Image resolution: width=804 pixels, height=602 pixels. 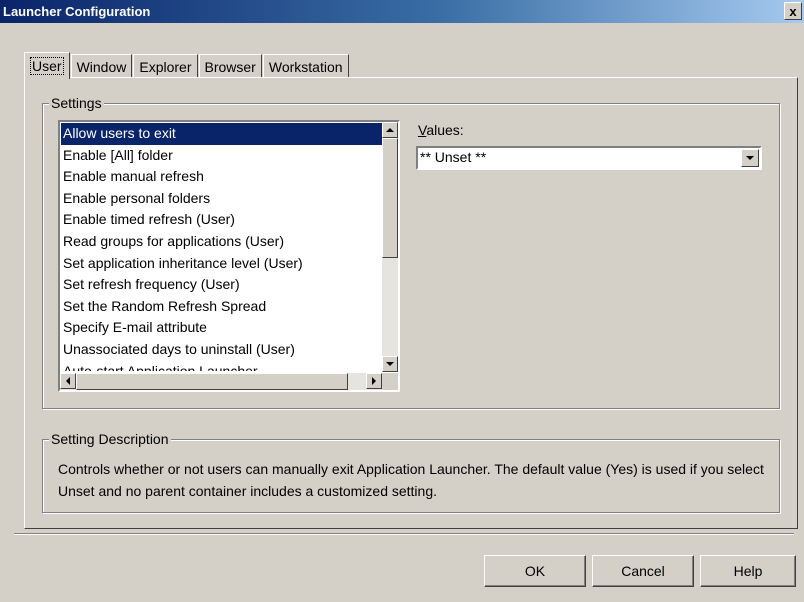 What do you see at coordinates (643, 571) in the screenshot?
I see `cancel-button: Cancel` at bounding box center [643, 571].